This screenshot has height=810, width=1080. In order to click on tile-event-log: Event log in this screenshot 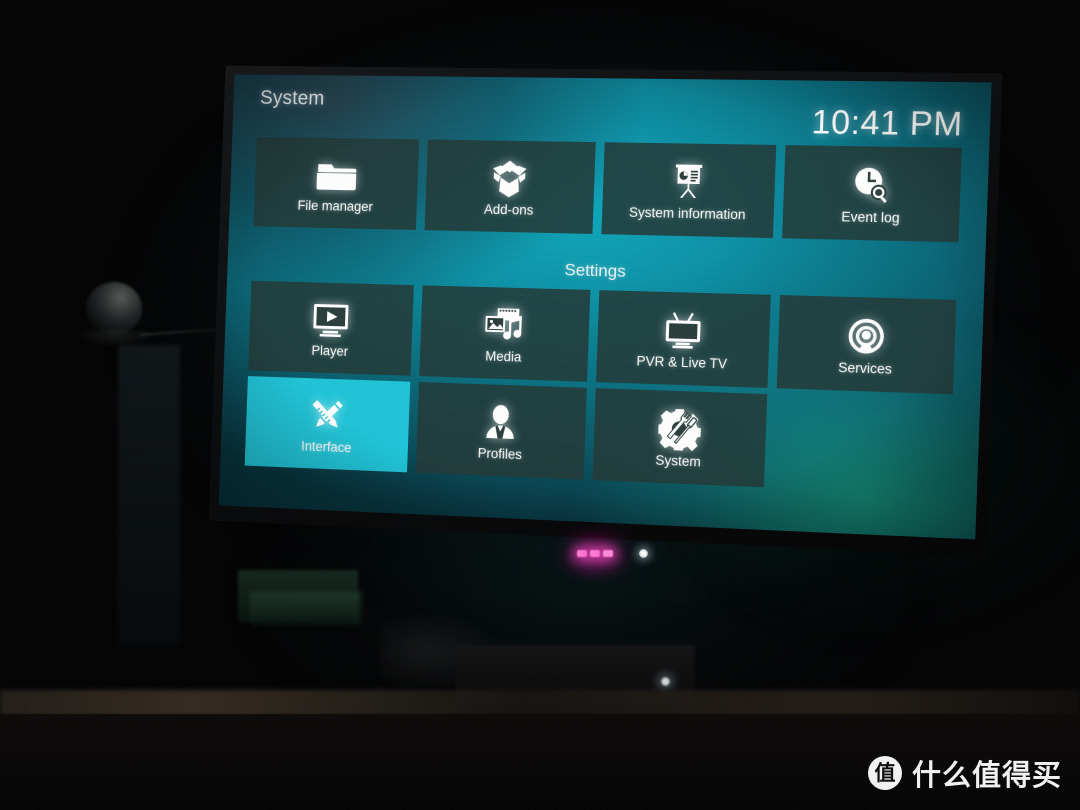, I will do `click(871, 194)`.